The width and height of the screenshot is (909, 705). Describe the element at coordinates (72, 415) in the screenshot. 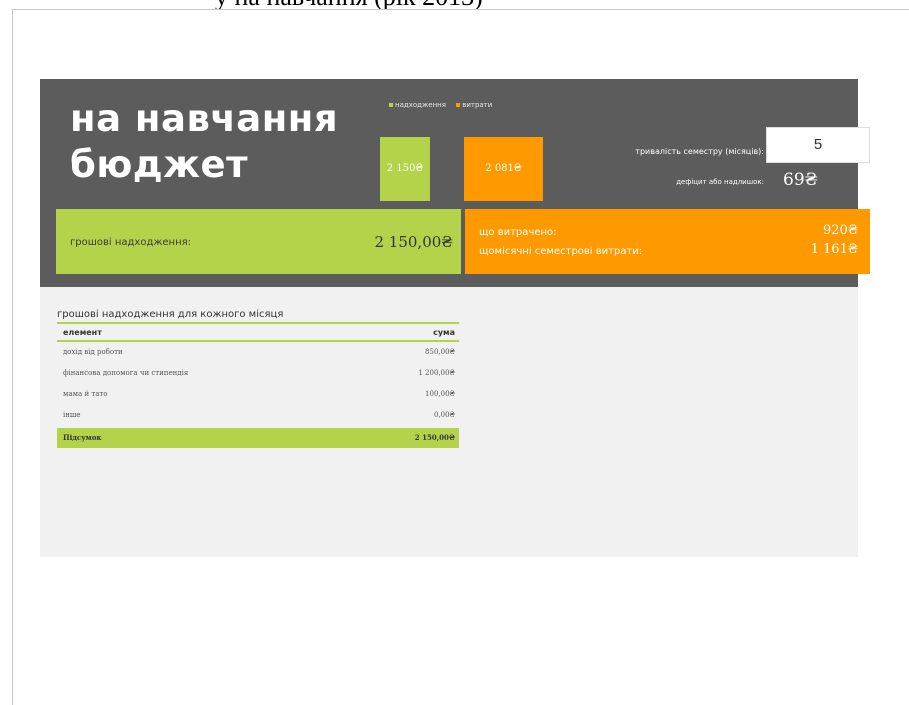

I see `row-item: інше` at that location.